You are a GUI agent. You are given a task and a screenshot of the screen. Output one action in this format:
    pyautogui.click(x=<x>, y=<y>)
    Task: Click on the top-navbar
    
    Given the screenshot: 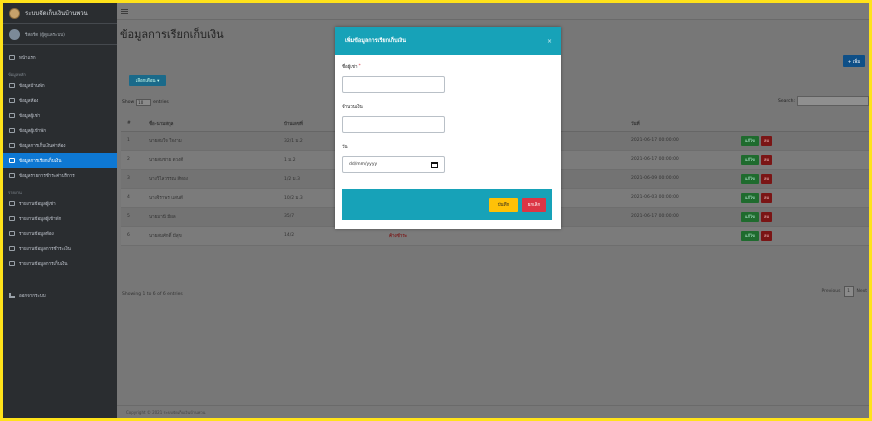 What is the action you would take?
    pyautogui.click(x=493, y=11)
    